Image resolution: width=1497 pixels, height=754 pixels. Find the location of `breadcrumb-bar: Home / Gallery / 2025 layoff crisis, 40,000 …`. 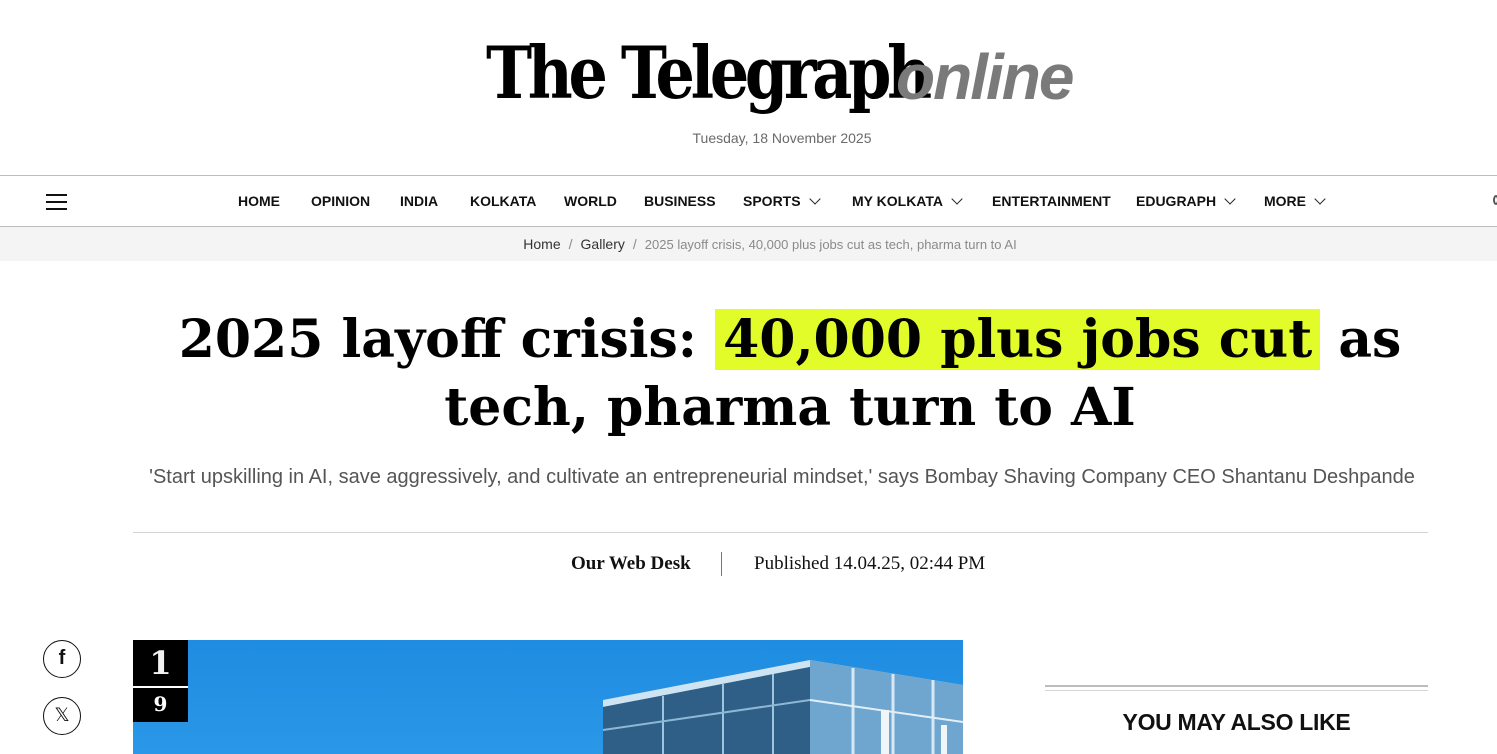

breadcrumb-bar: Home / Gallery / 2025 layoff crisis, 40,000 … is located at coordinates (748, 244).